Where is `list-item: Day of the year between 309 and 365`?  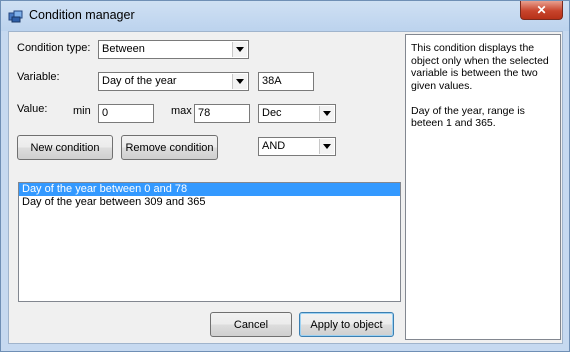 list-item: Day of the year between 309 and 365 is located at coordinates (209, 202).